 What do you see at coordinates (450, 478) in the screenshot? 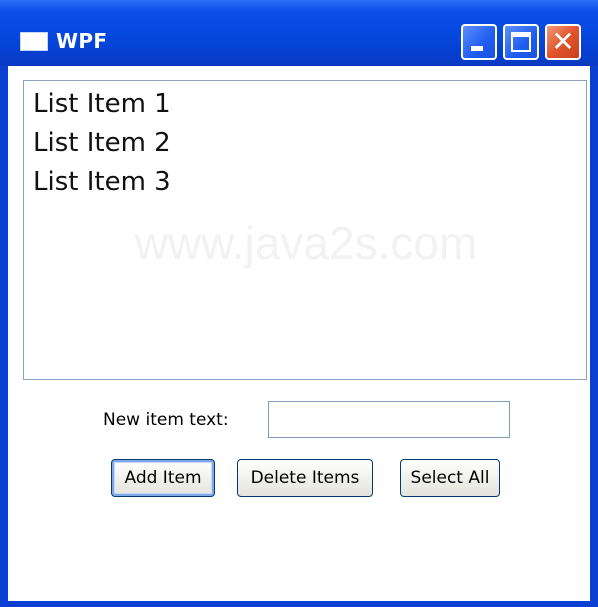
I see `select-all-button: Select All` at bounding box center [450, 478].